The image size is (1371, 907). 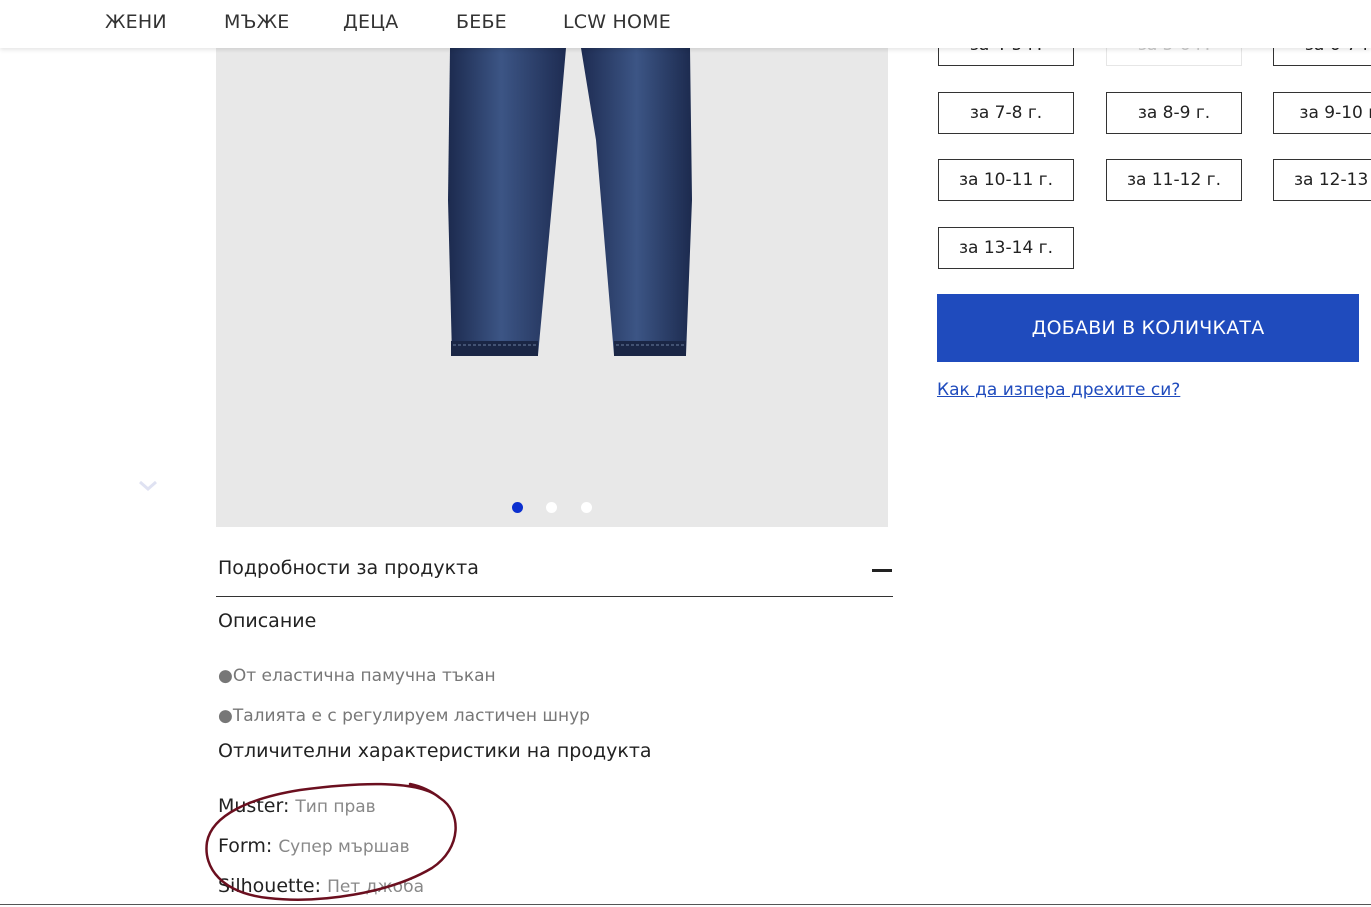 What do you see at coordinates (882, 570) in the screenshot?
I see `collapse-minus-icon` at bounding box center [882, 570].